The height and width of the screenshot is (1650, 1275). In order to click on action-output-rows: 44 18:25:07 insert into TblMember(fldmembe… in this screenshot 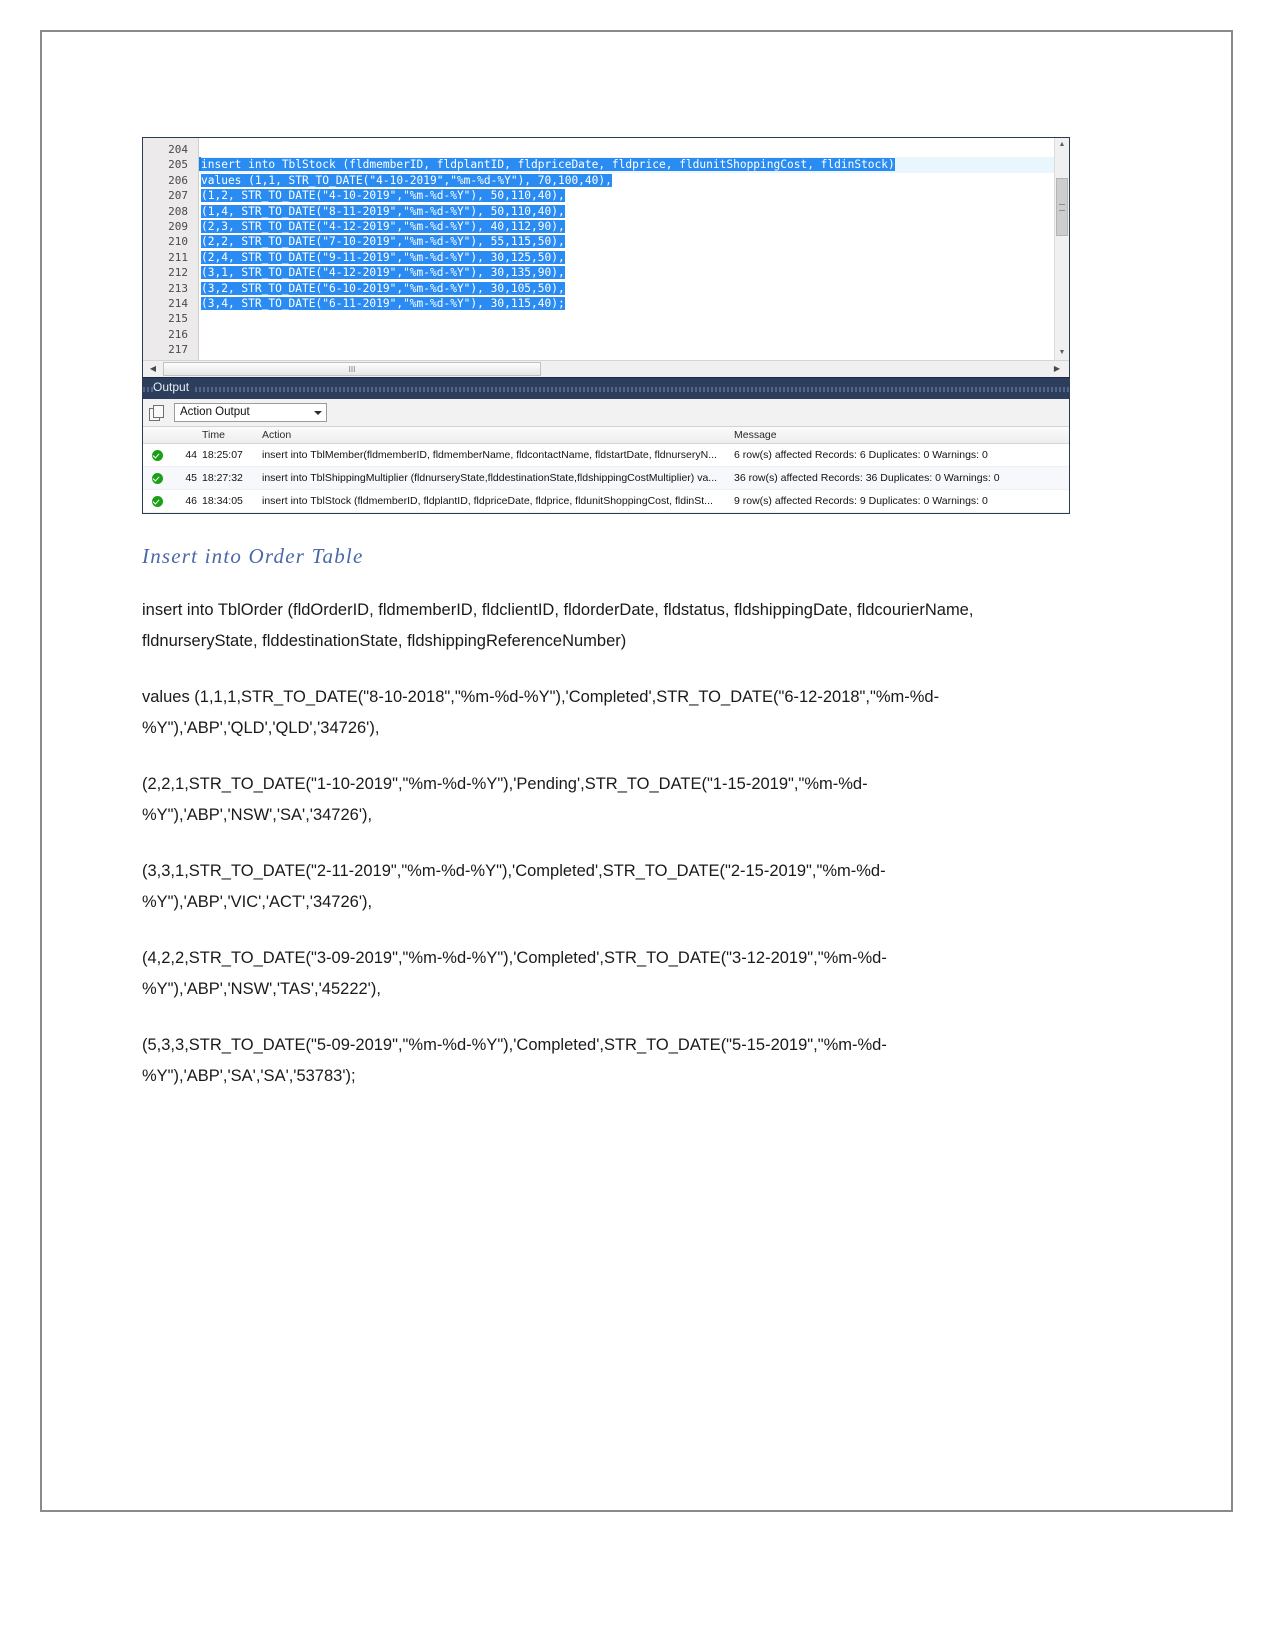, I will do `click(606, 478)`.